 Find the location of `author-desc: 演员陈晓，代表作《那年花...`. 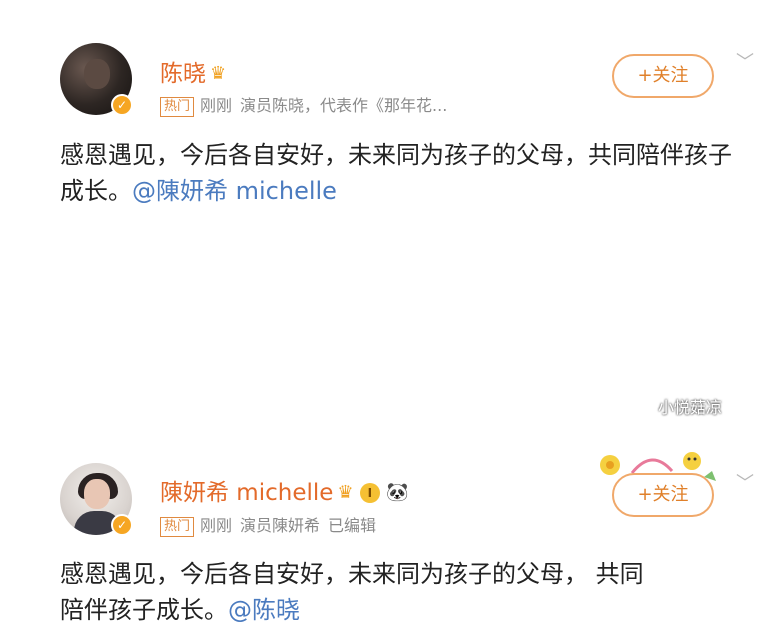

author-desc: 演员陈晓，代表作《那年花... is located at coordinates (344, 105).